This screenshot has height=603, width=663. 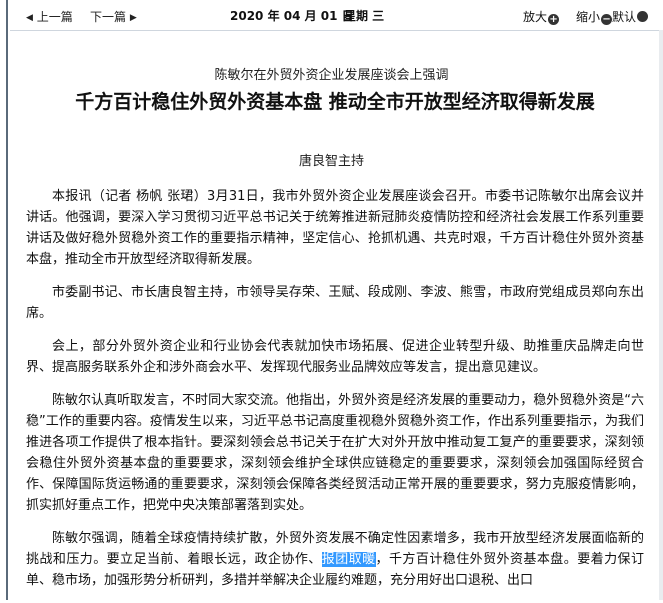 I want to click on zoom-in-button: 放大 +, so click(x=541, y=16).